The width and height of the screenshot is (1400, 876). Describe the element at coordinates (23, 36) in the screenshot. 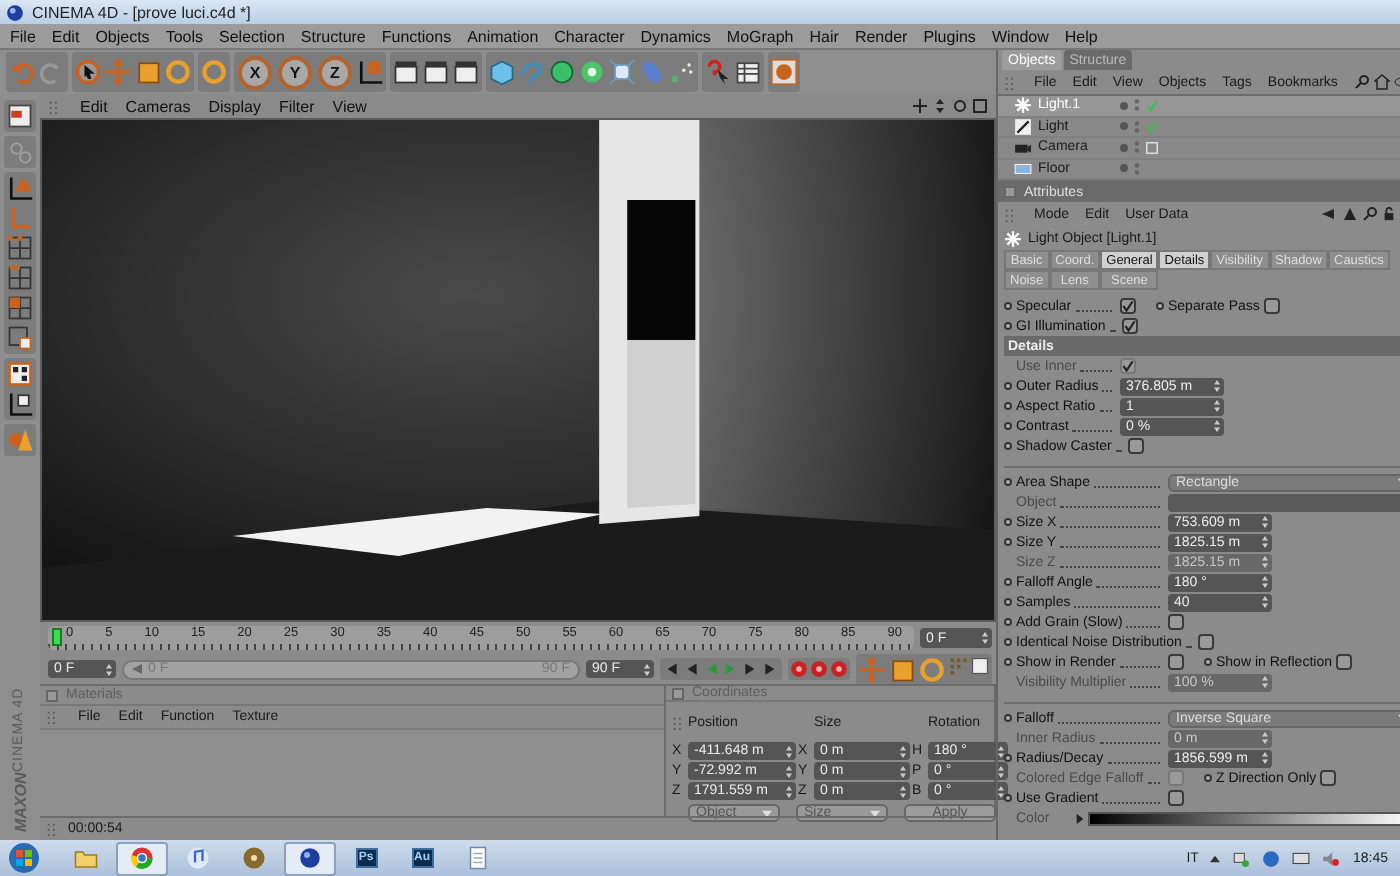

I see `menu-item: File` at that location.